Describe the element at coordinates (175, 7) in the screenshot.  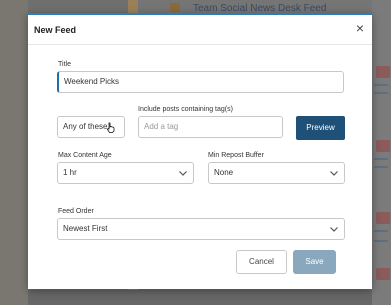
I see `feed-icon` at that location.